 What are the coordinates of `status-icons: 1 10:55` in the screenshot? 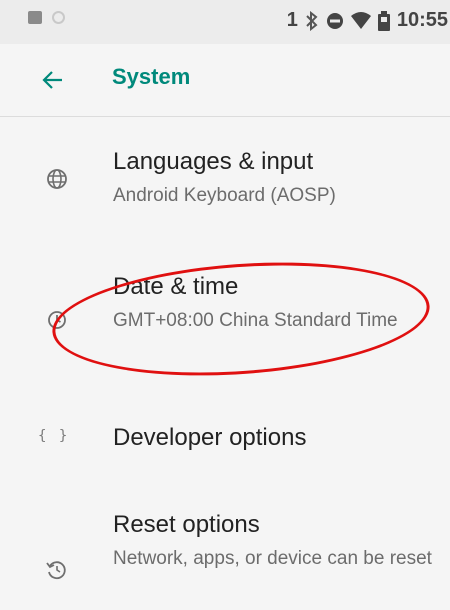 It's located at (367, 20).